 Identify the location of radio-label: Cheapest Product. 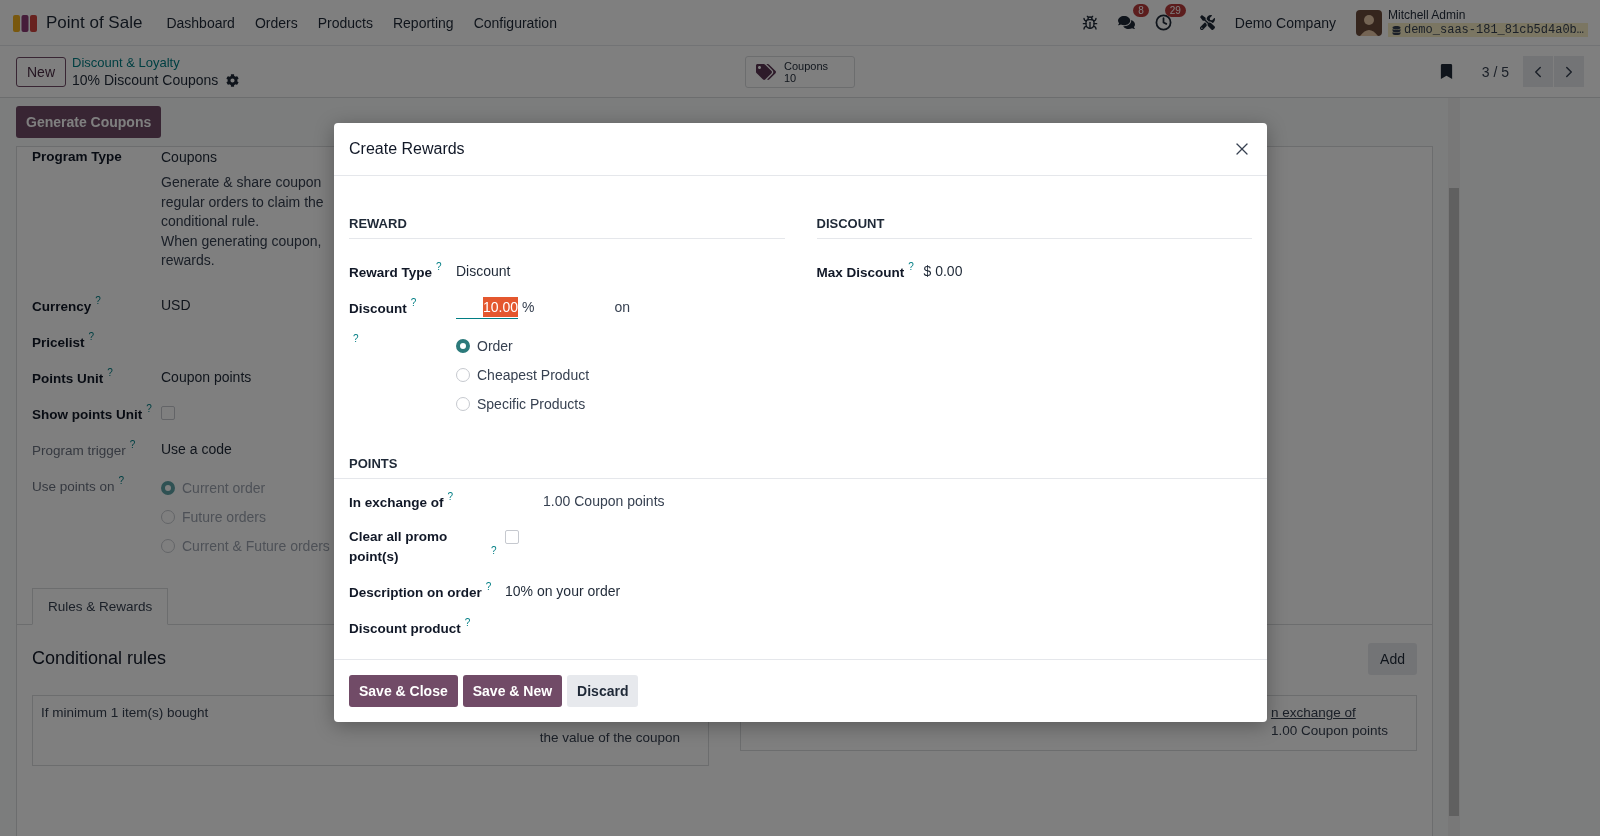
(533, 375).